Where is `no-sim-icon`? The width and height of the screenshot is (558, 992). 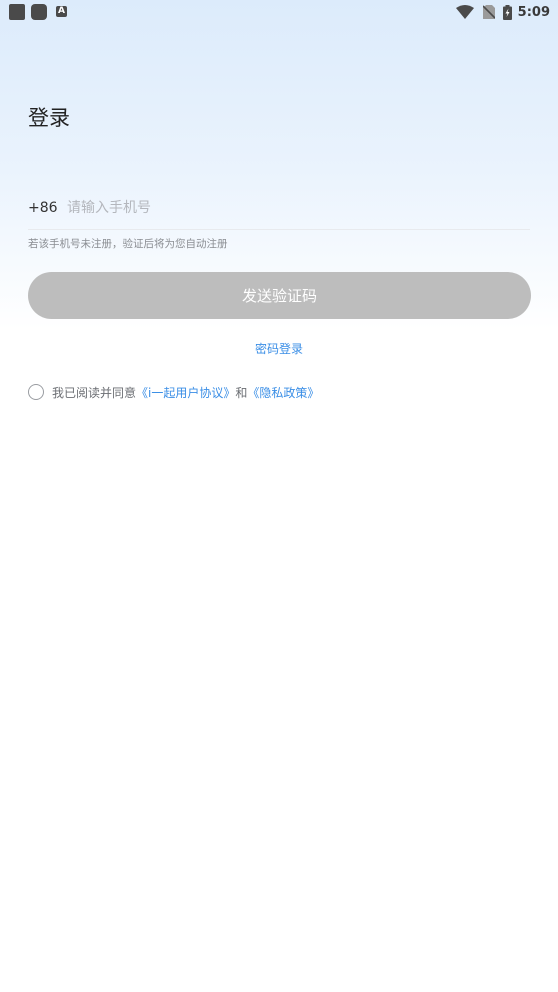
no-sim-icon is located at coordinates (488, 12).